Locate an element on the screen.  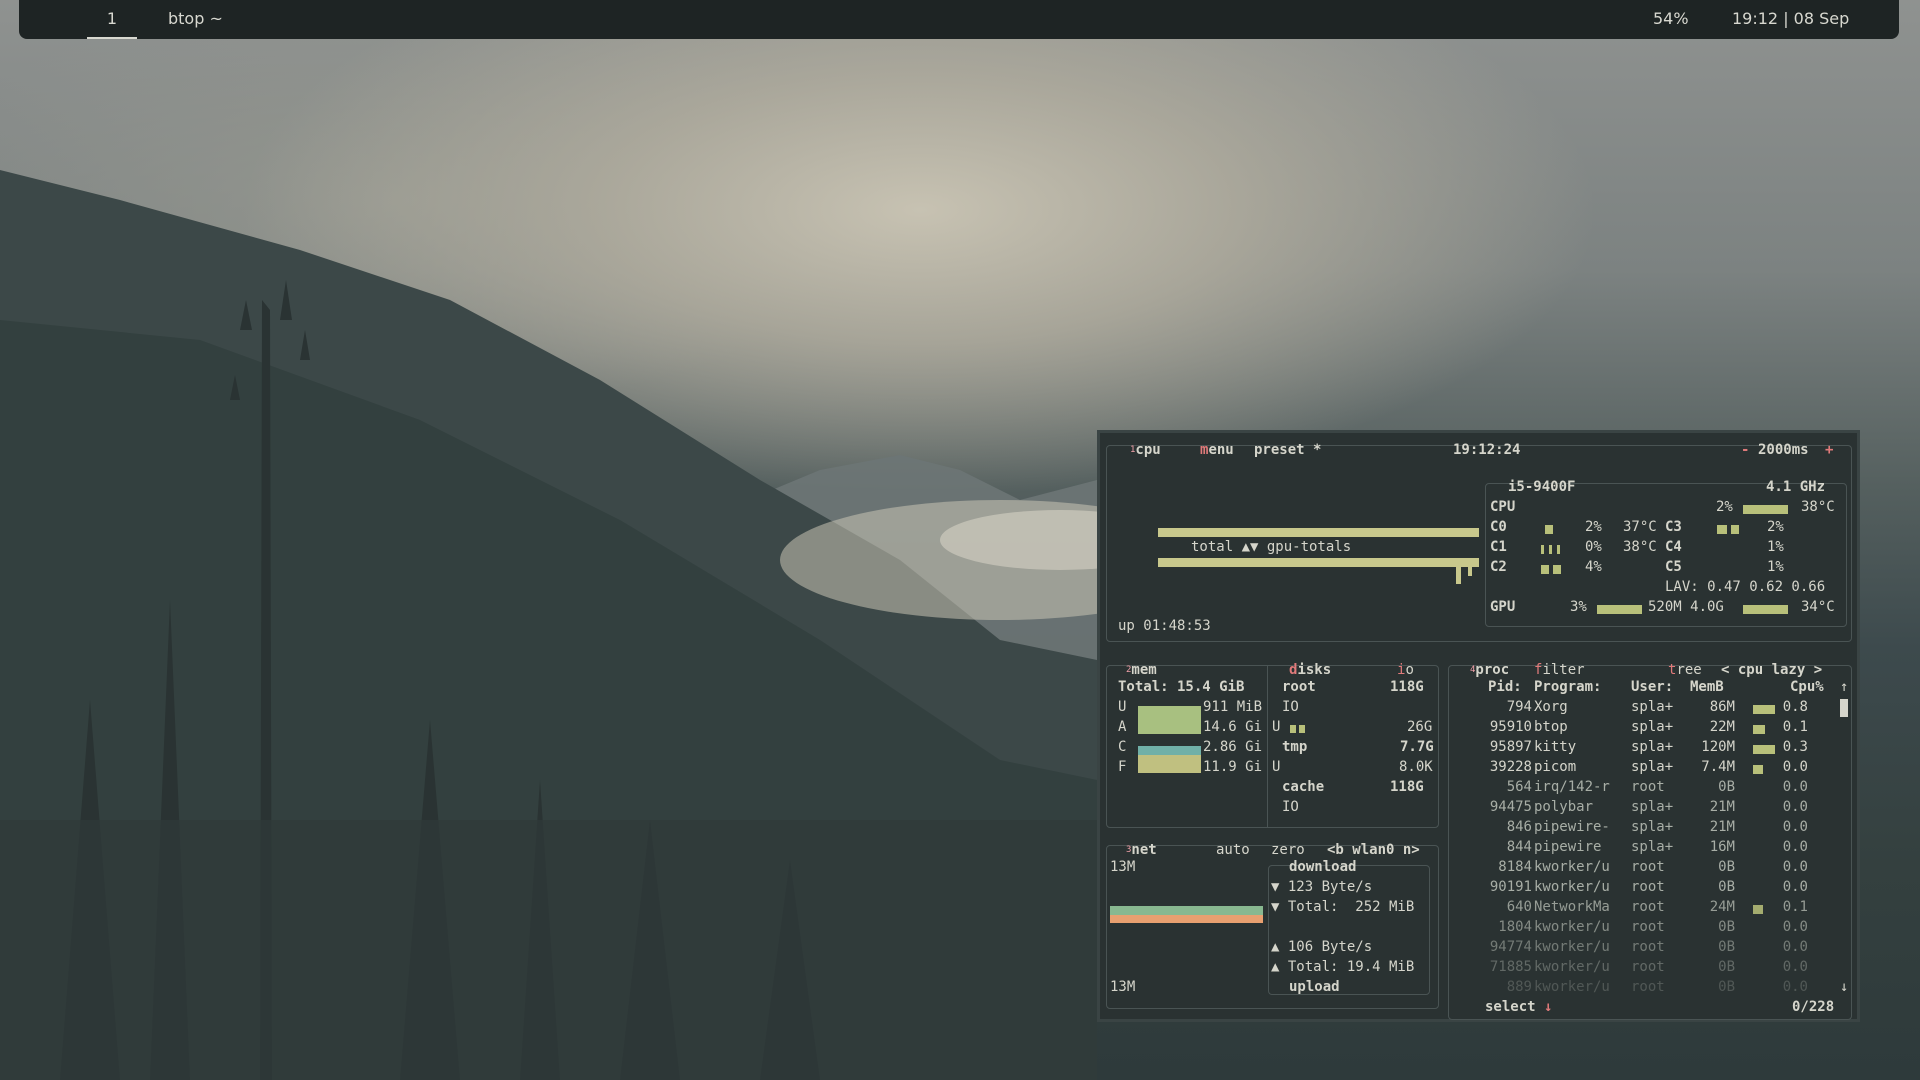
disk-root-name: root is located at coordinates (1299, 687).